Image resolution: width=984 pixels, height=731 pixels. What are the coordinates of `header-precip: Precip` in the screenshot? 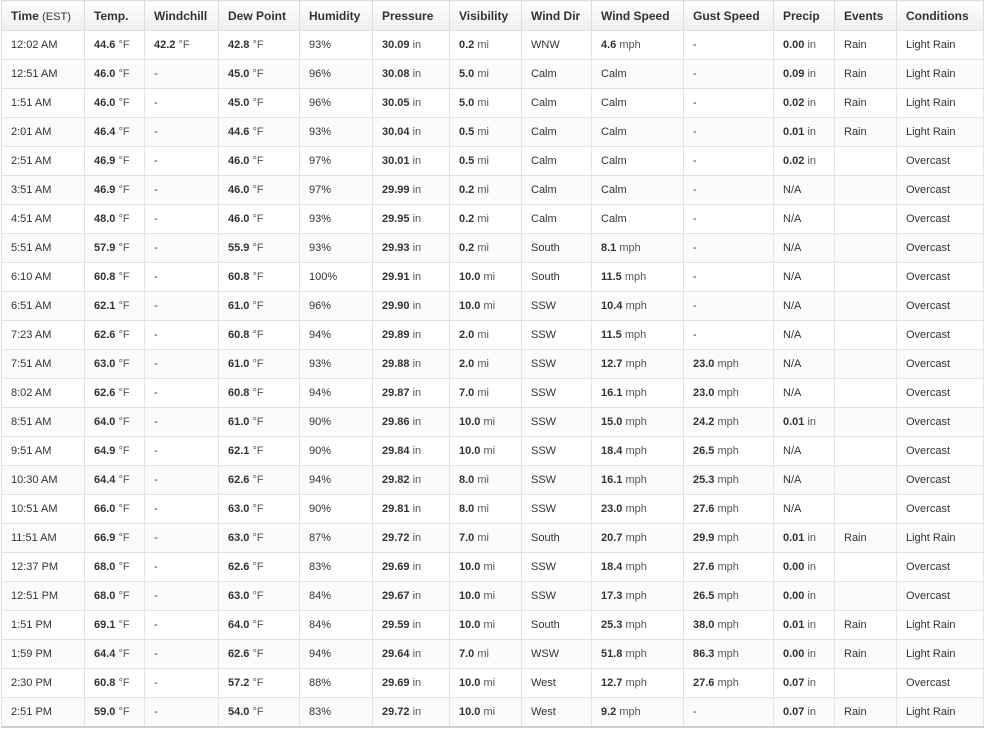 It's located at (804, 15).